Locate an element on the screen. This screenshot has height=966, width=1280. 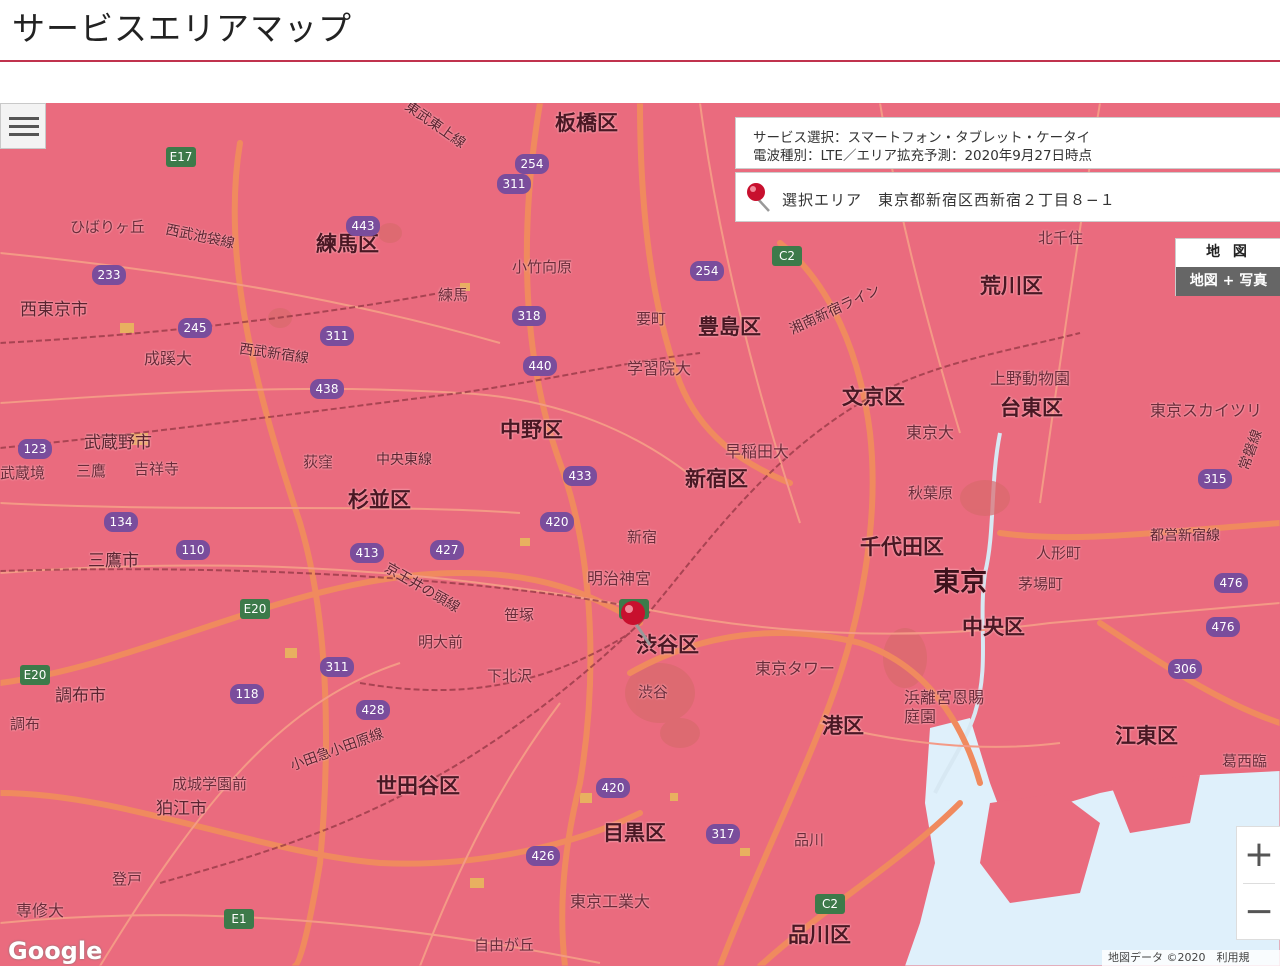
city-label-musashino: 武蔵野市 is located at coordinates (118, 443).